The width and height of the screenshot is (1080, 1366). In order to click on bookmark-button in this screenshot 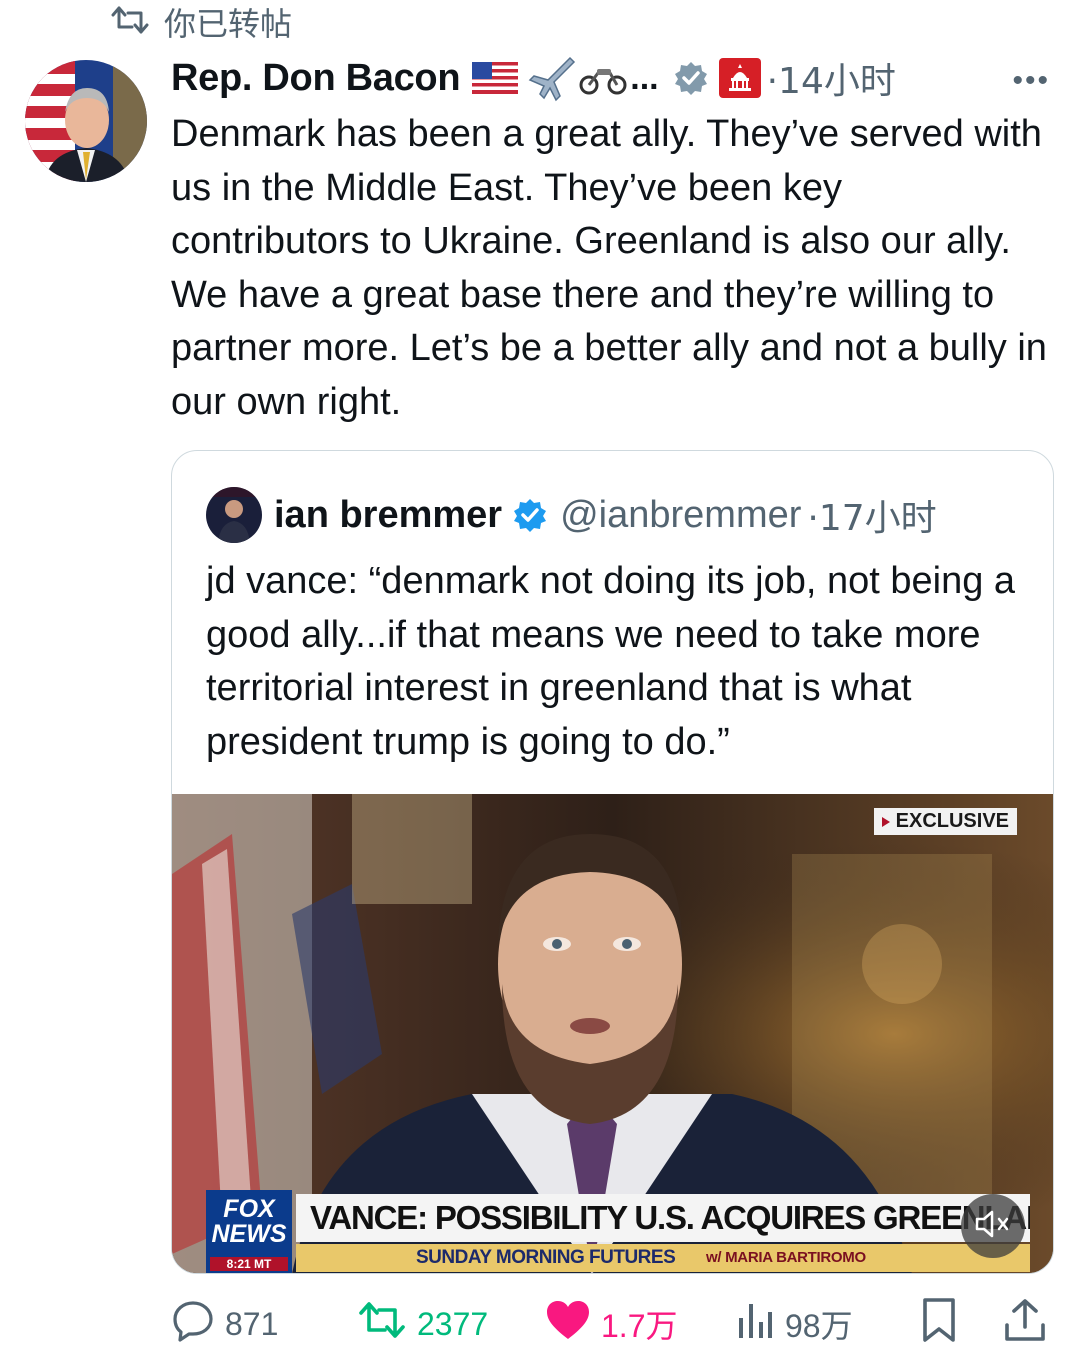, I will do `click(939, 1324)`.